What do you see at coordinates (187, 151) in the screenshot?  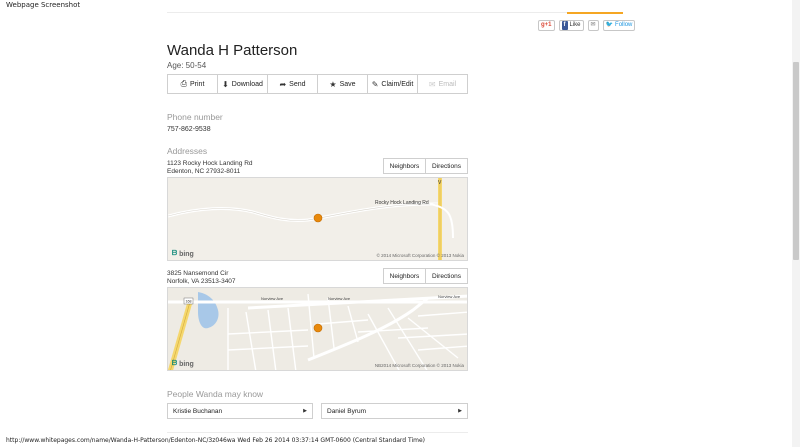 I see `addresses-section-title: Addresses` at bounding box center [187, 151].